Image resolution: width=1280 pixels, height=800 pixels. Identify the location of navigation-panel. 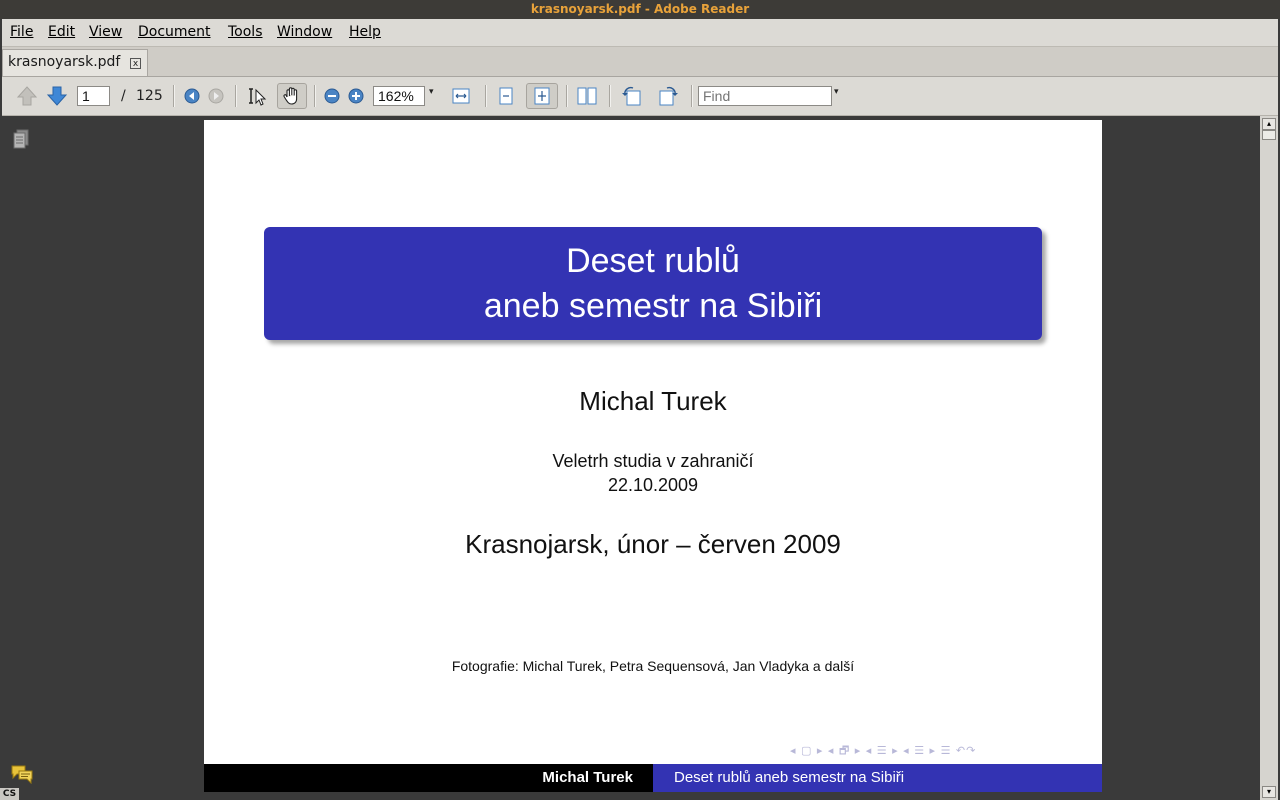
(22, 458).